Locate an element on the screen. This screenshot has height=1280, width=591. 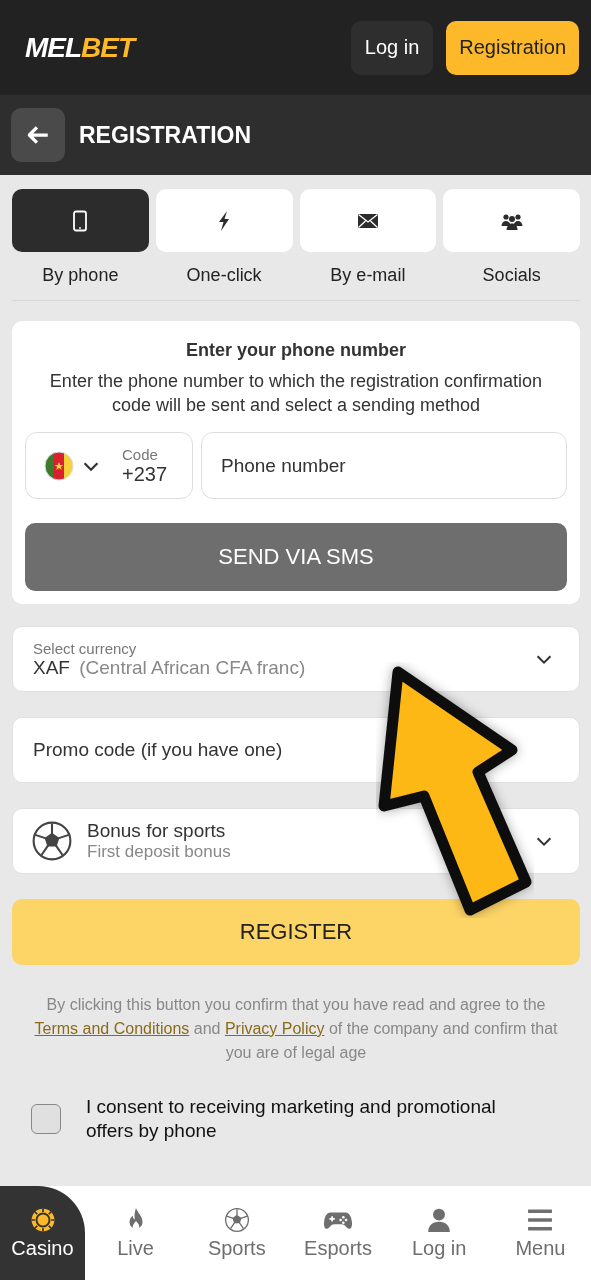
privacy-link: Privacy Policy is located at coordinates (274, 1028).